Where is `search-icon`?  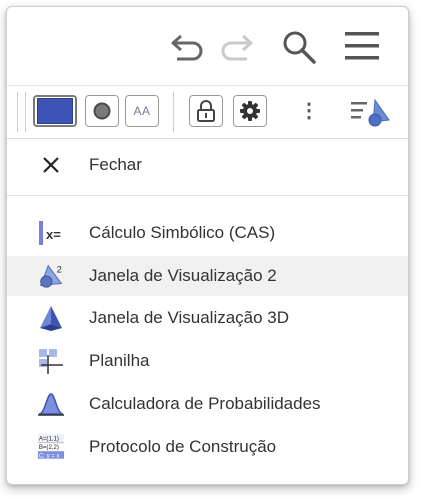
search-icon is located at coordinates (299, 47).